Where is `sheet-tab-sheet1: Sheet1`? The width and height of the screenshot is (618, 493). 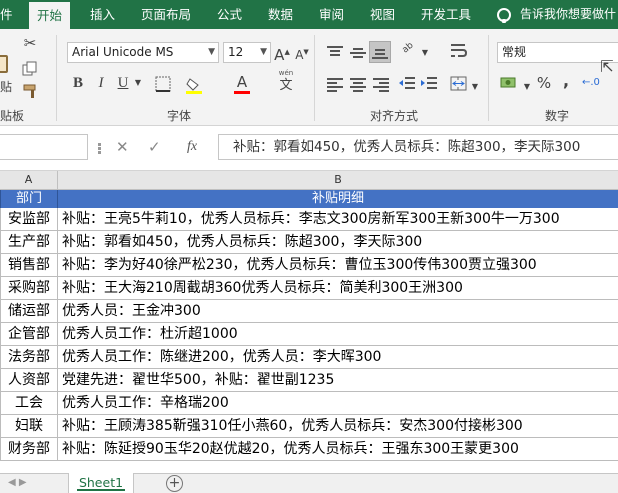
sheet-tab-sheet1: Sheet1 is located at coordinates (101, 483).